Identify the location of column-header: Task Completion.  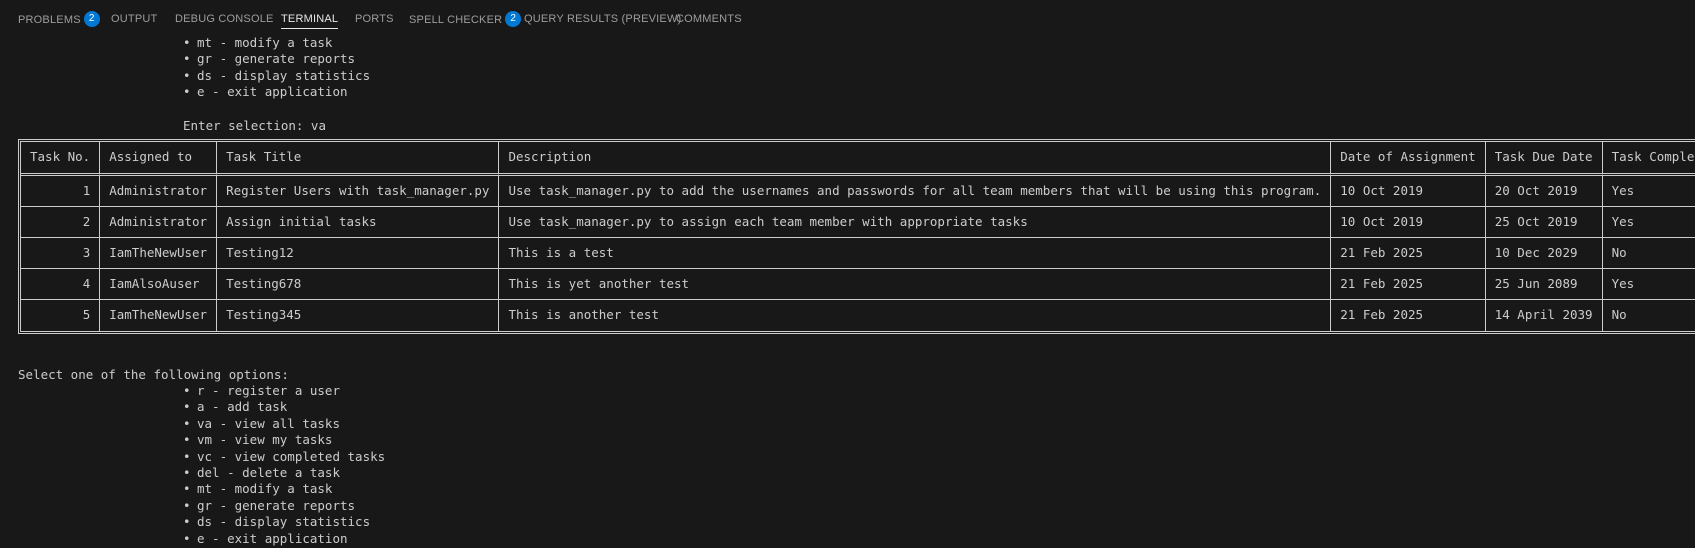
(1648, 159).